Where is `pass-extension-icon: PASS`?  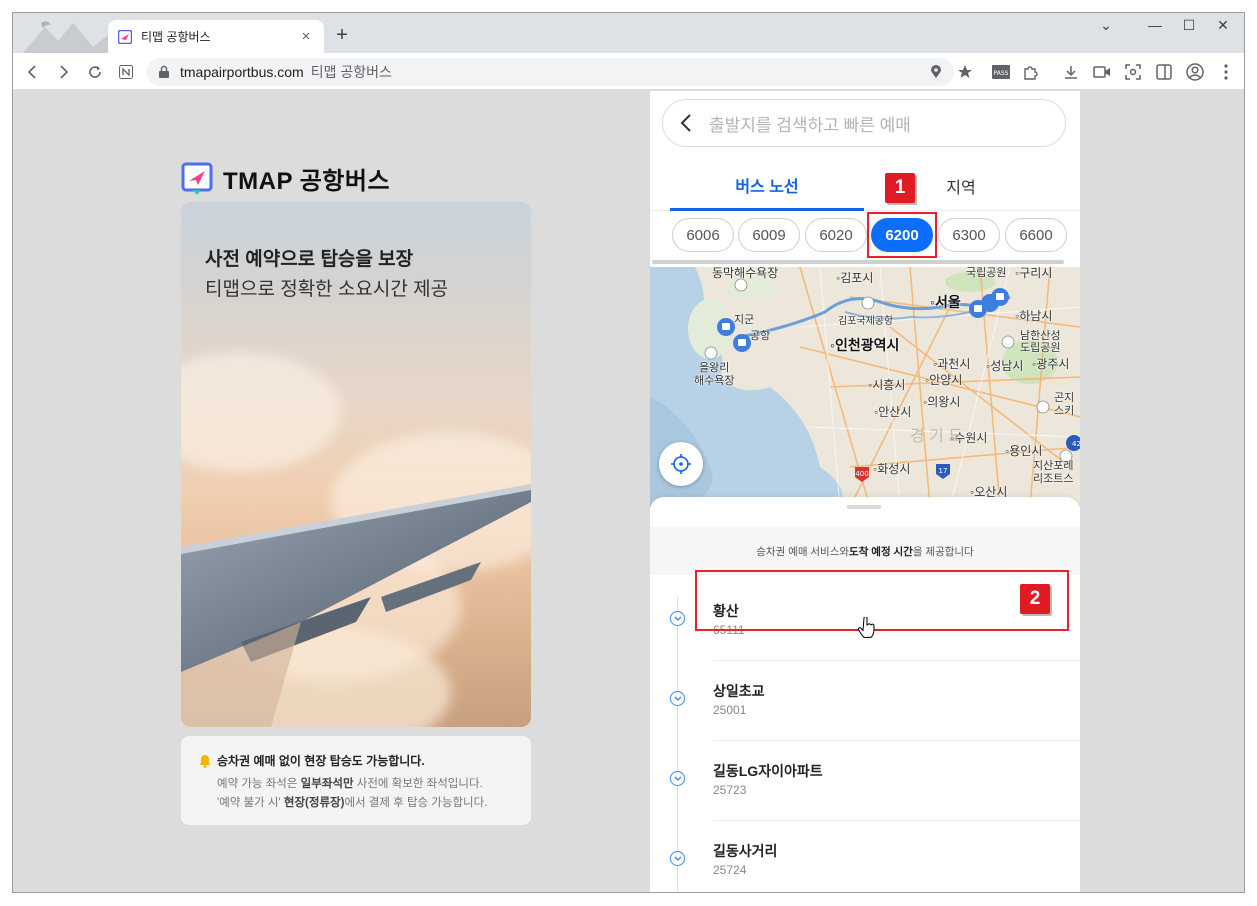 pass-extension-icon: PASS is located at coordinates (1001, 72).